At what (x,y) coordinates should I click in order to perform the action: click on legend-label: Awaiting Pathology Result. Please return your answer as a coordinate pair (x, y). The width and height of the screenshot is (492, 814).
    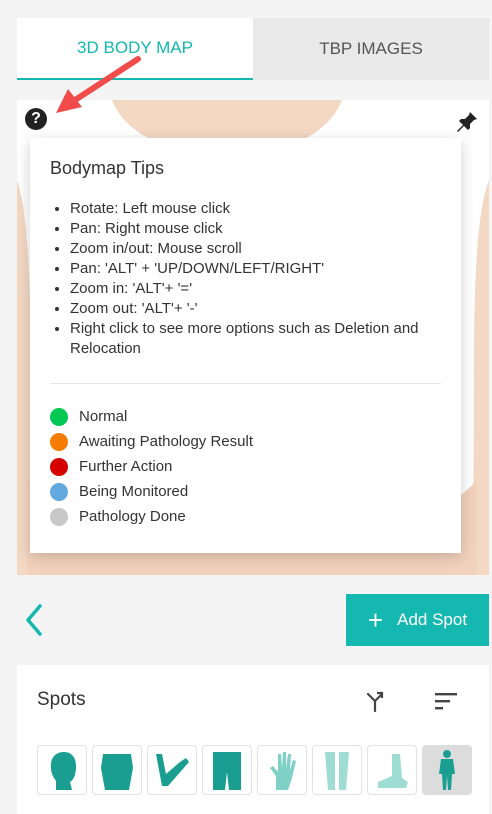
    Looking at the image, I should click on (166, 441).